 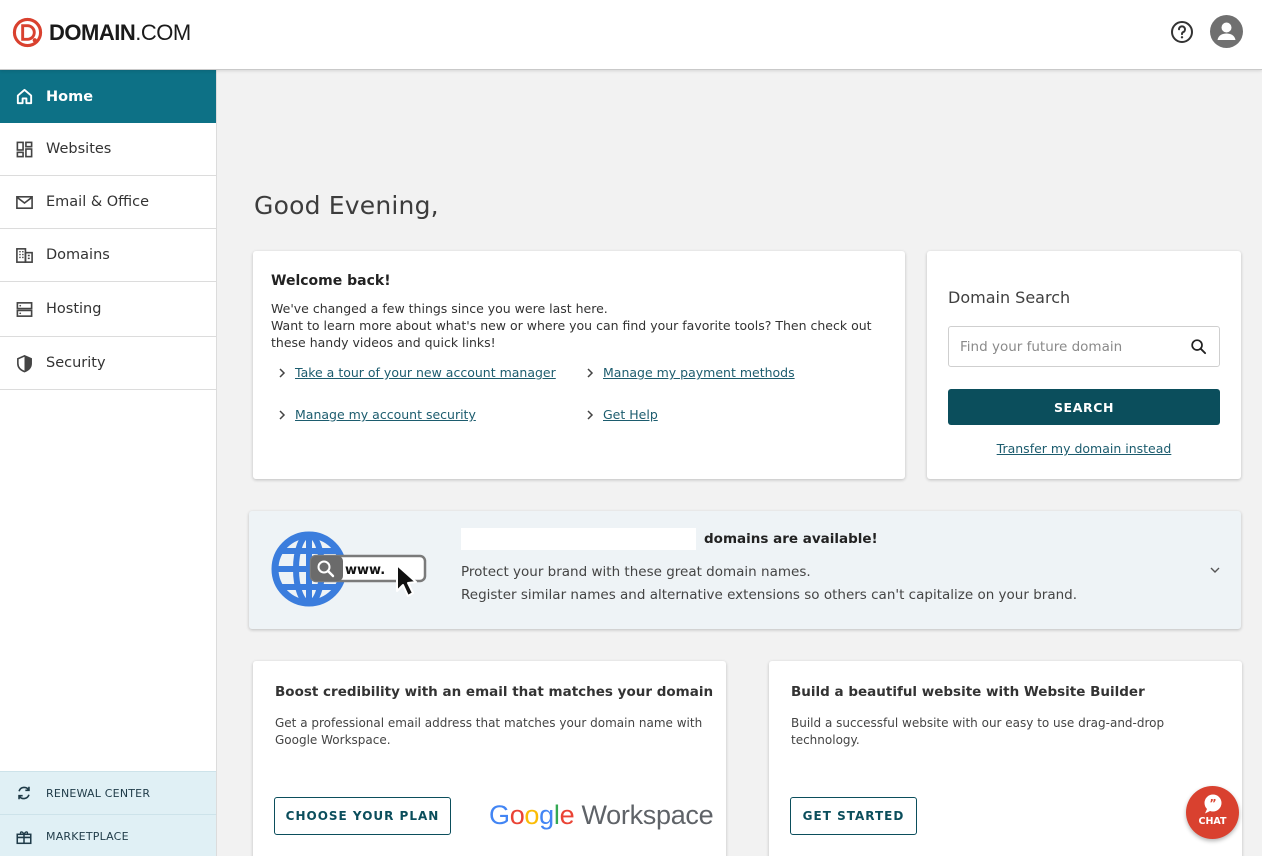 What do you see at coordinates (385, 414) in the screenshot?
I see `link-text: Manage my account security` at bounding box center [385, 414].